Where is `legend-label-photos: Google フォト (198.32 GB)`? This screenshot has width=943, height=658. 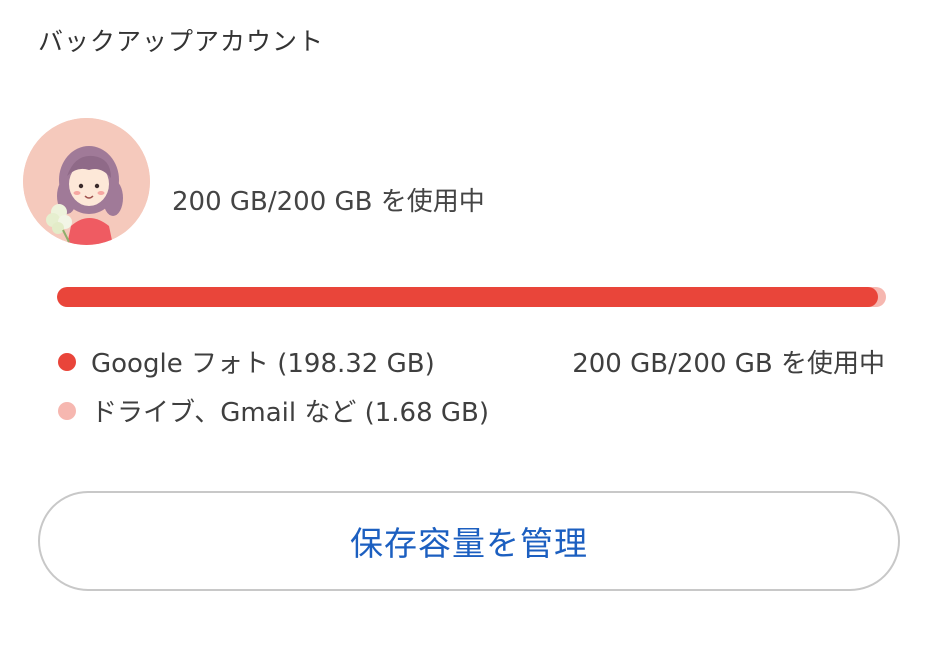 legend-label-photos: Google フォト (198.32 GB) is located at coordinates (263, 364).